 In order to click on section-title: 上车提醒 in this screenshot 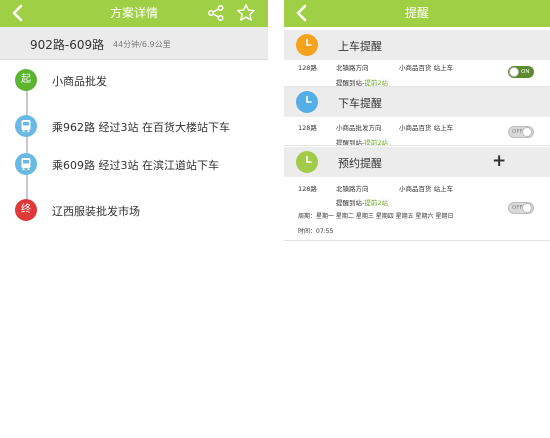, I will do `click(360, 46)`.